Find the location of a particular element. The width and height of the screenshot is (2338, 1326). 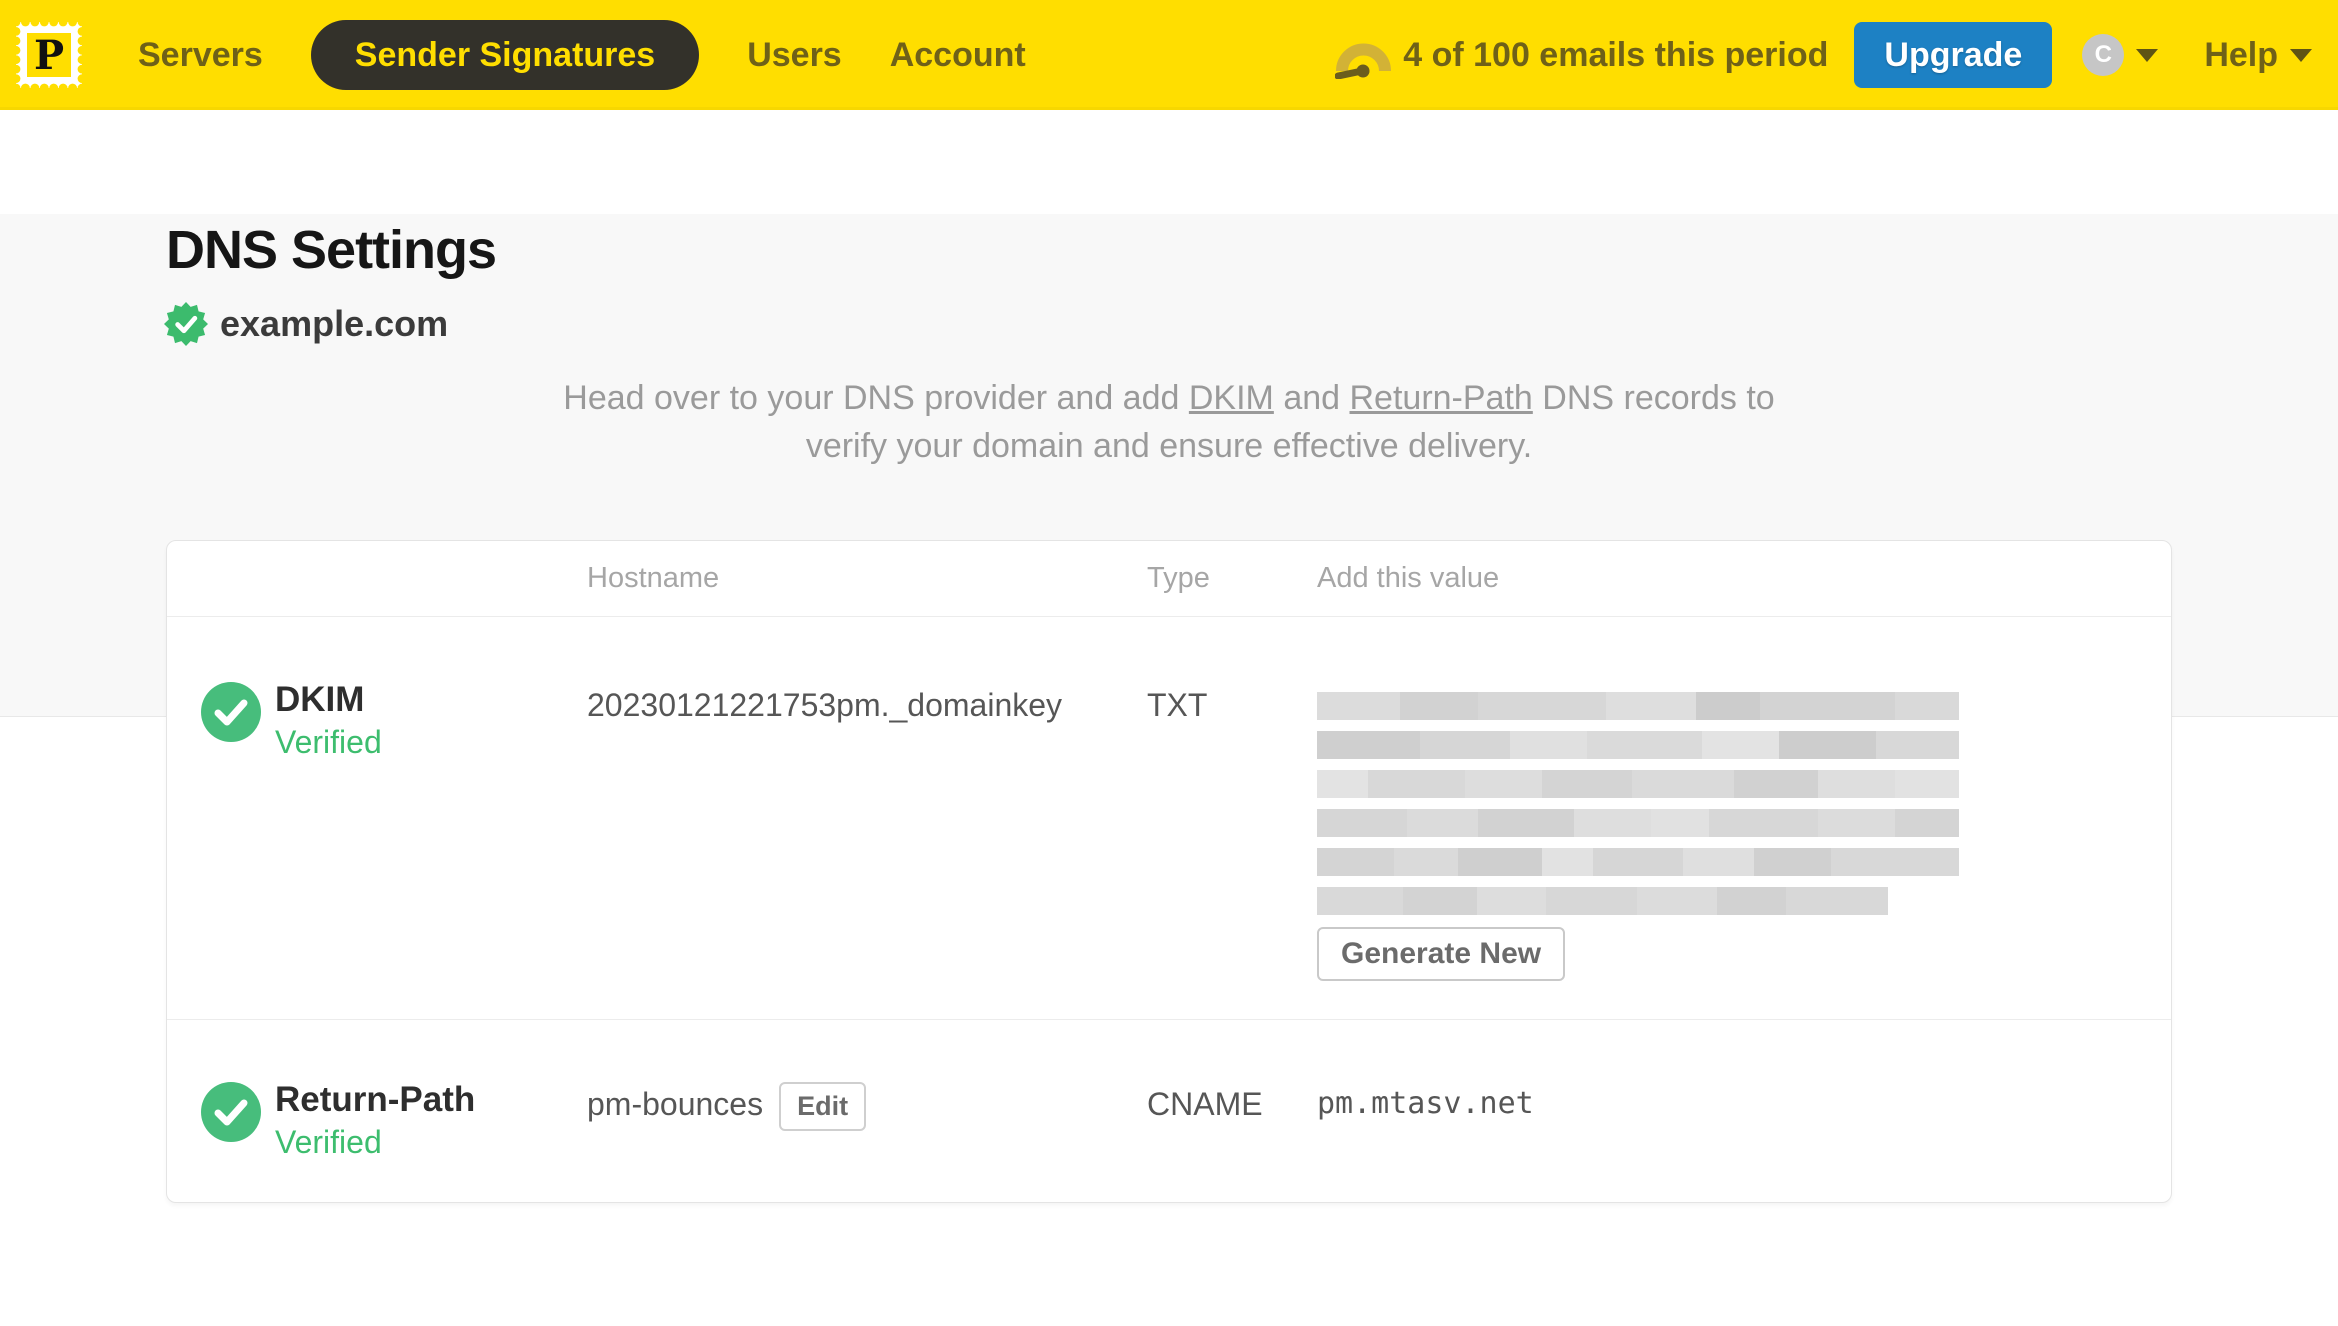

page-title: DNS Settings is located at coordinates (331, 250).